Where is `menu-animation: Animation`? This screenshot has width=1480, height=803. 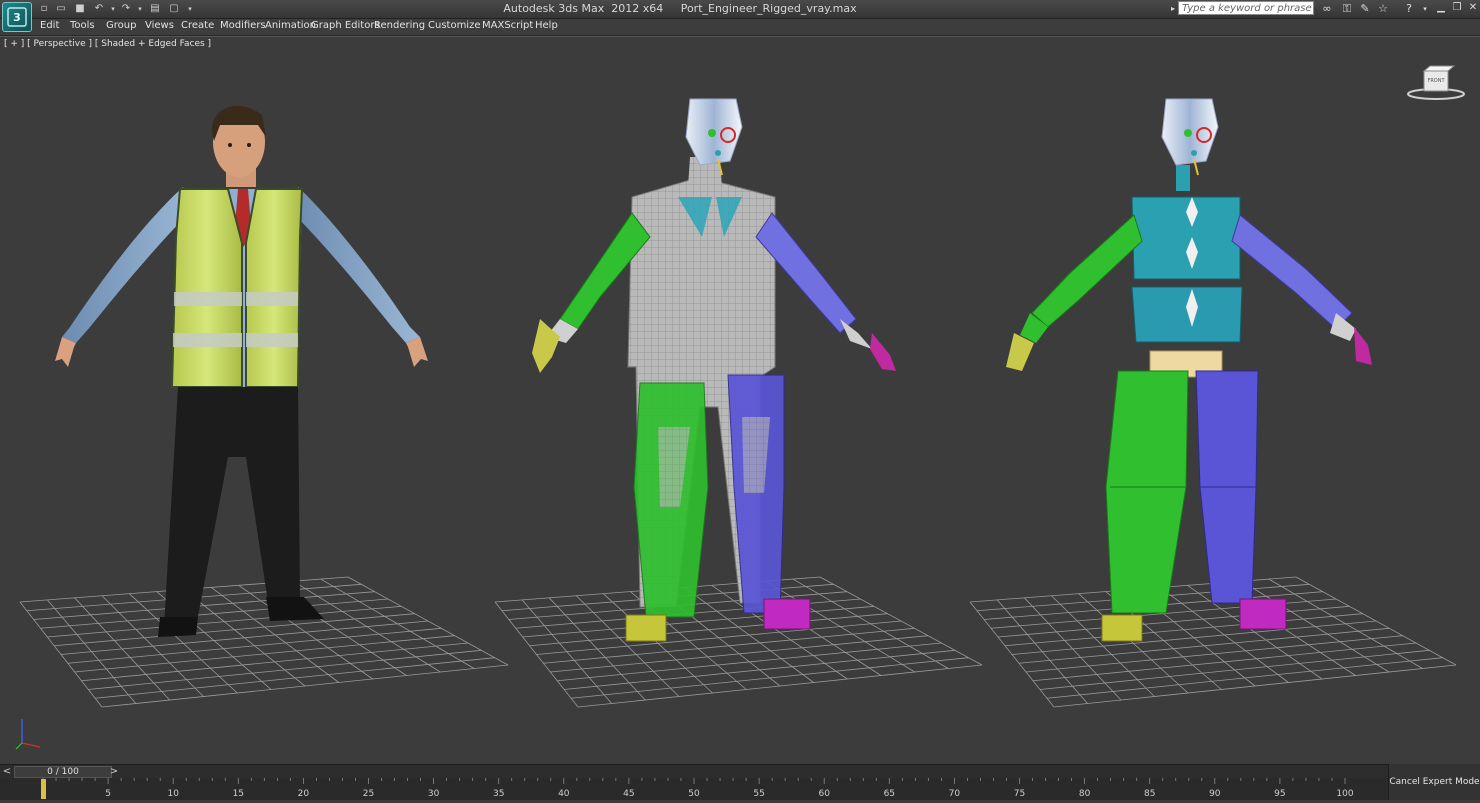 menu-animation: Animation is located at coordinates (290, 25).